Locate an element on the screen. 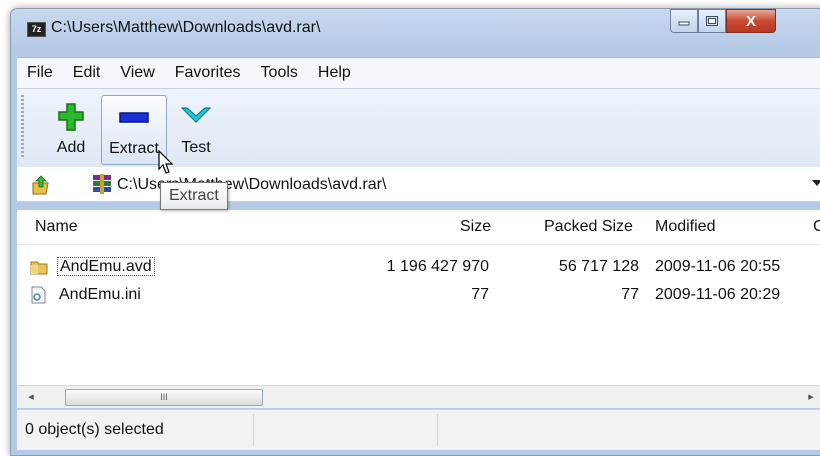  close-icon: X is located at coordinates (750, 21).